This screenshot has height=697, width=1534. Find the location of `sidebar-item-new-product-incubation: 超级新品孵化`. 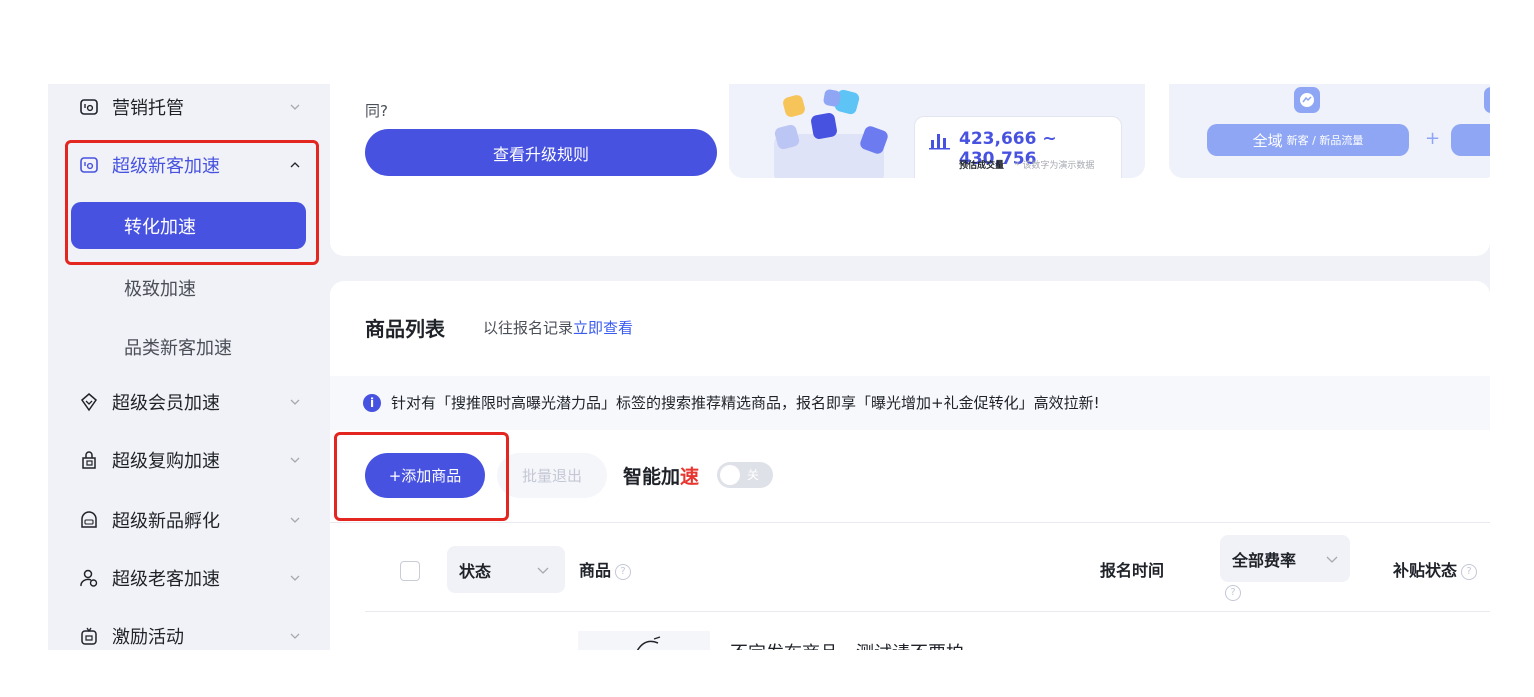

sidebar-item-new-product-incubation: 超级新品孵化 is located at coordinates (189, 520).